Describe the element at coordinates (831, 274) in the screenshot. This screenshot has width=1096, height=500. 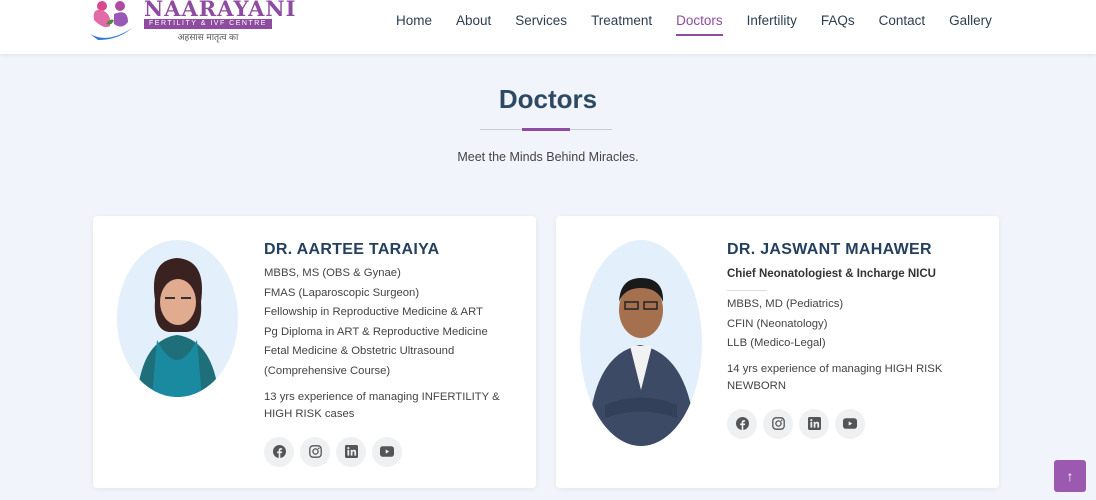
I see `doctor-role: Chief Neonatologiest & Incharge NICU` at that location.